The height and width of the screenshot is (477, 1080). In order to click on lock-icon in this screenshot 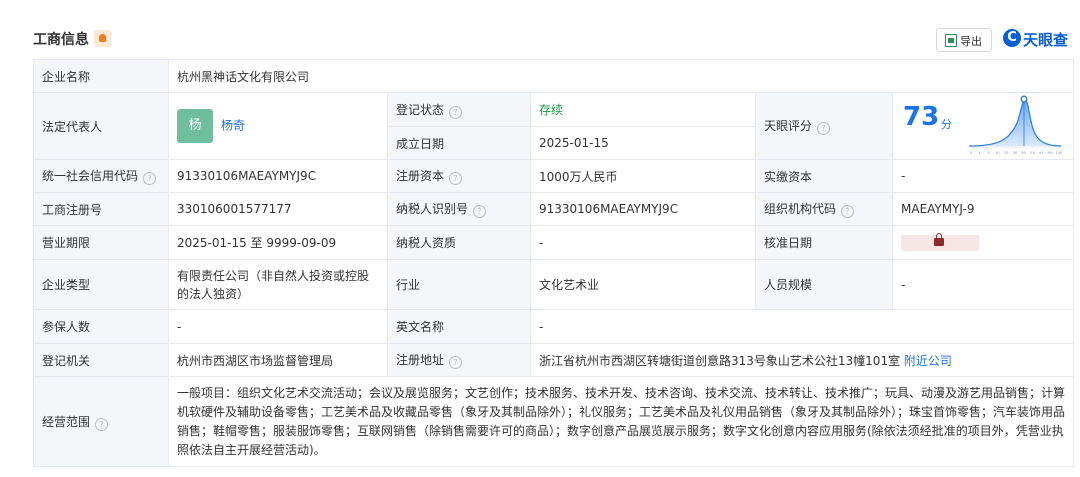, I will do `click(939, 239)`.